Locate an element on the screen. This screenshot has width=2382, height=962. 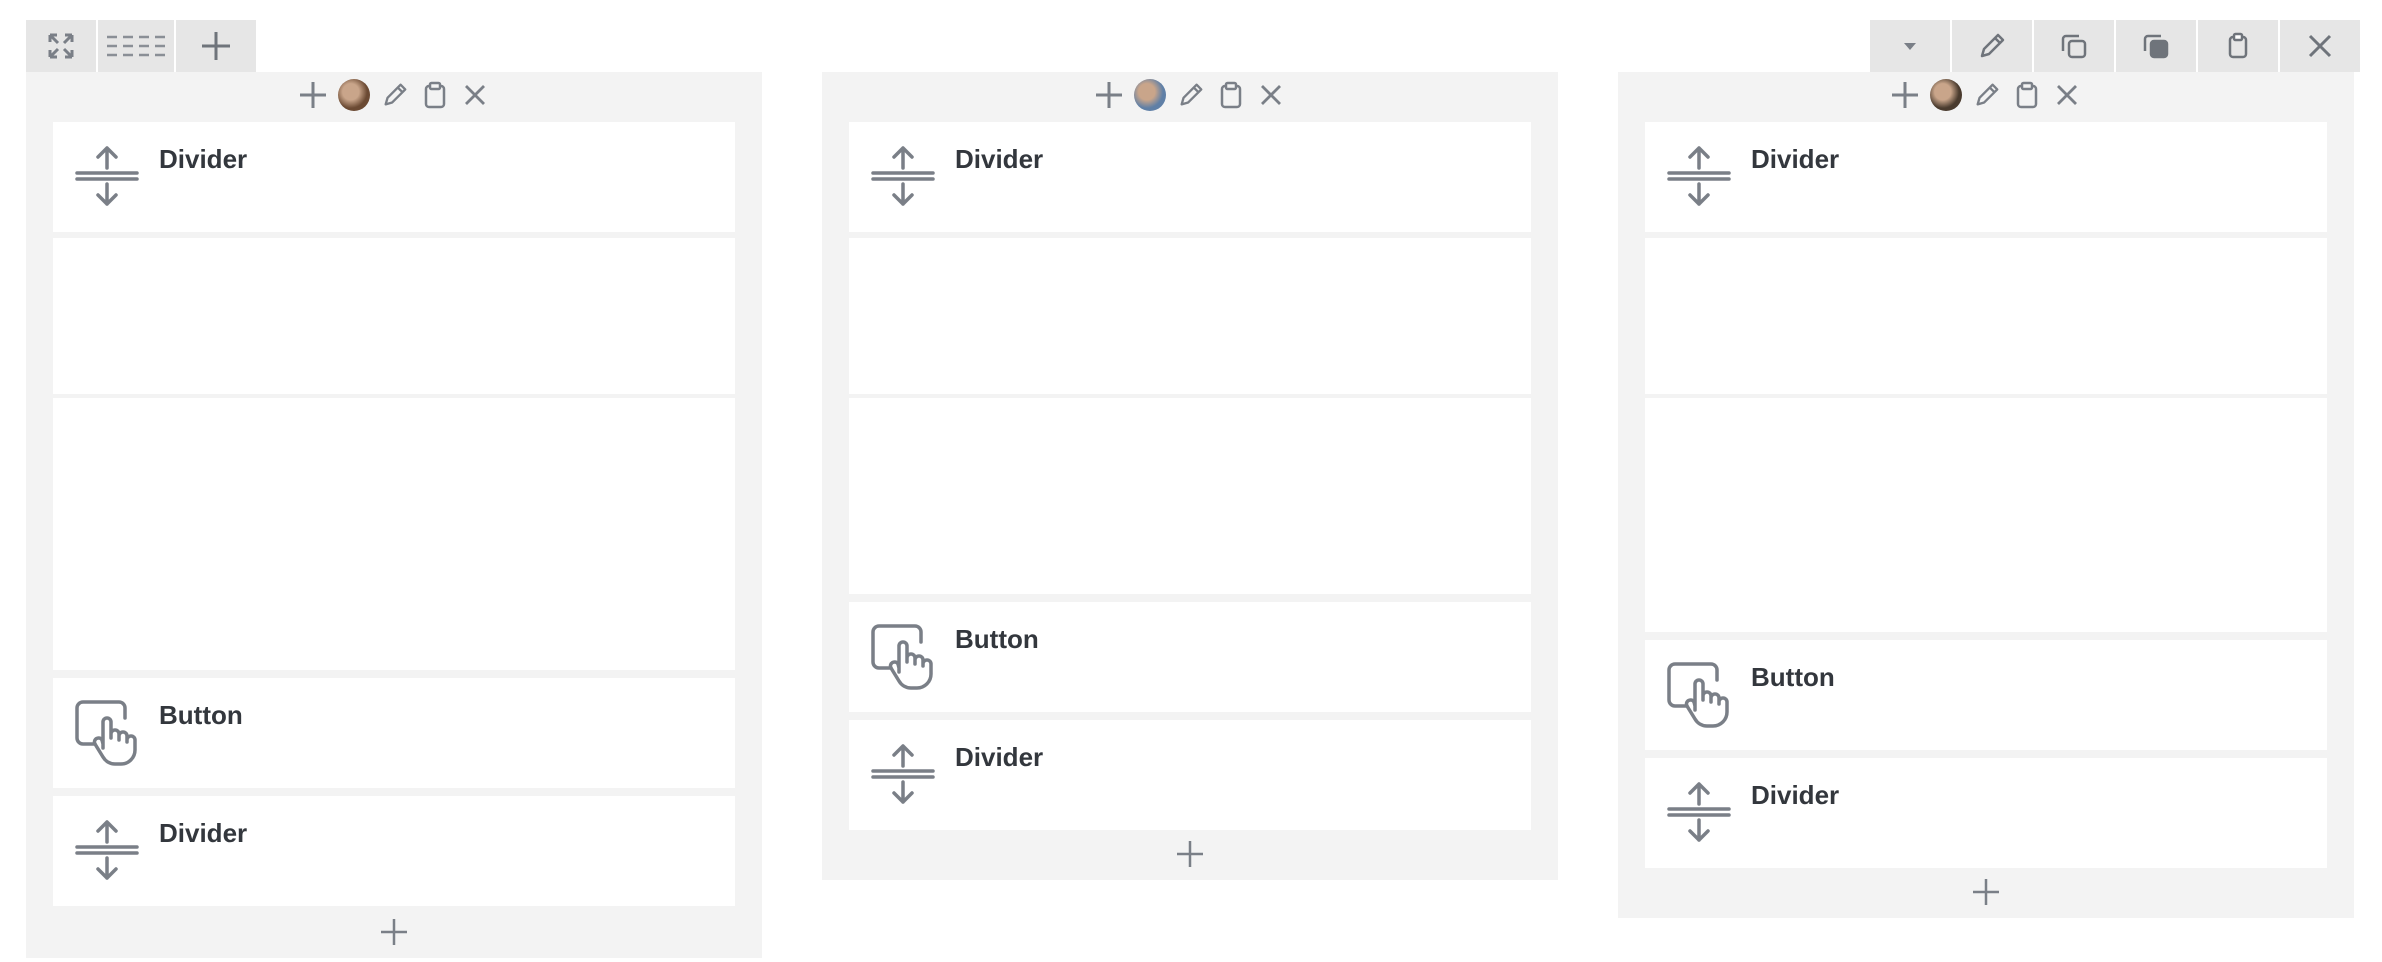
paste-button is located at coordinates (2156, 46).